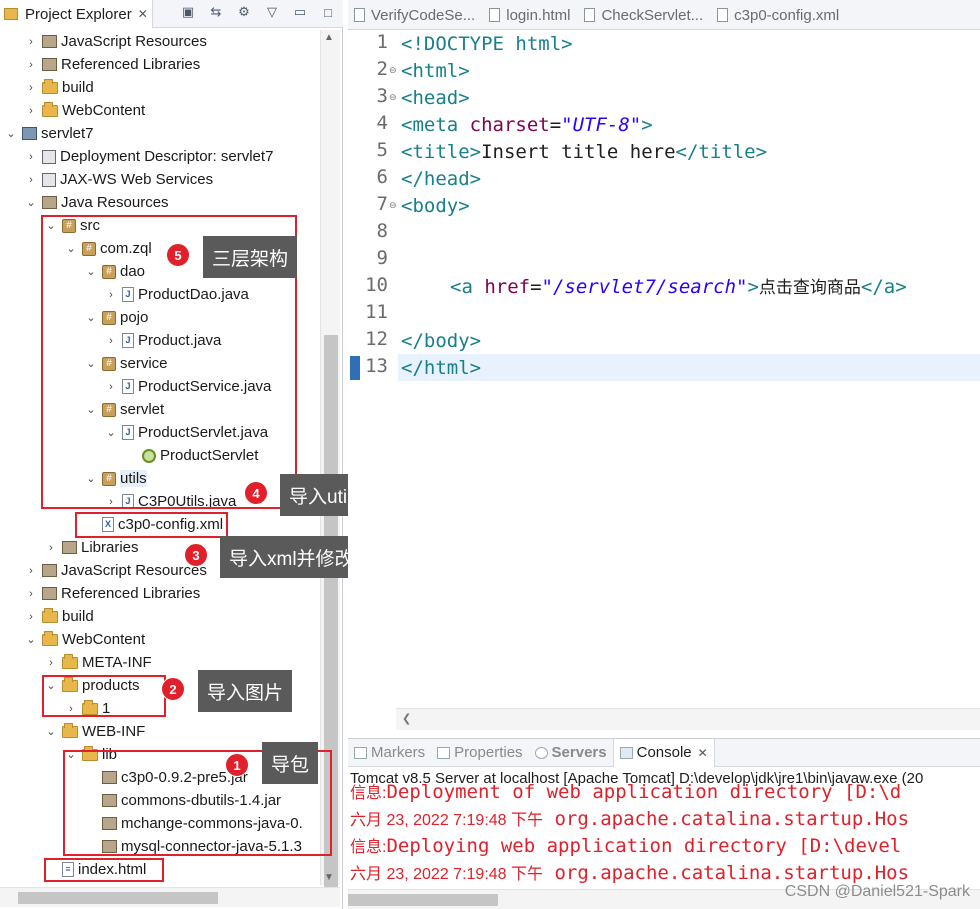 This screenshot has height=909, width=980. What do you see at coordinates (171, 14) in the screenshot?
I see `project-explorer-header: Project Explorer ✕ ▣ ⇆ ⚙ ▽ ▭ □` at bounding box center [171, 14].